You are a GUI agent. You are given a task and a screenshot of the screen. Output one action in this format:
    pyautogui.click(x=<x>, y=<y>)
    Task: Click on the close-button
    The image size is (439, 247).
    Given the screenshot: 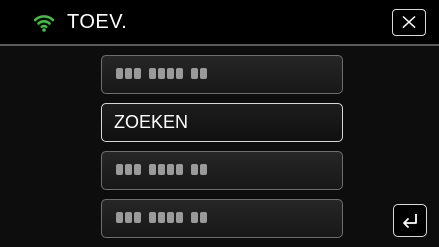 What is the action you would take?
    pyautogui.click(x=409, y=22)
    